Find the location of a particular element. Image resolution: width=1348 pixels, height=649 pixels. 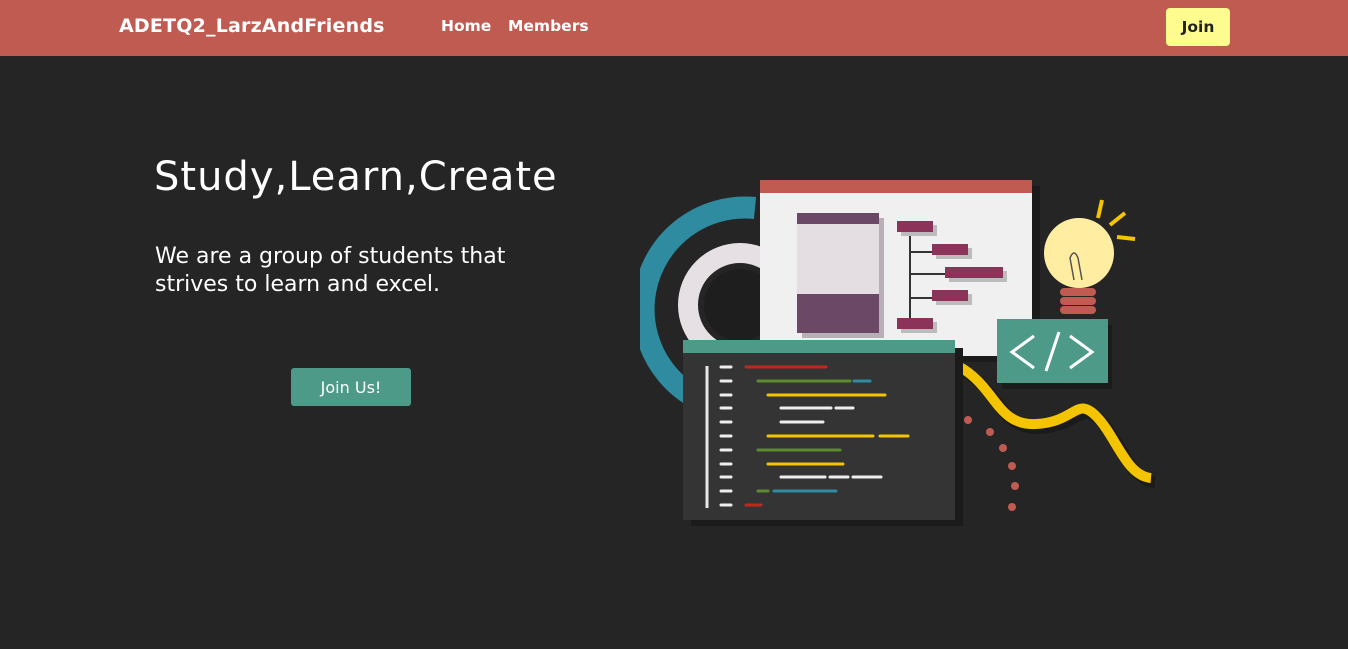

join-button: Join is located at coordinates (1198, 27).